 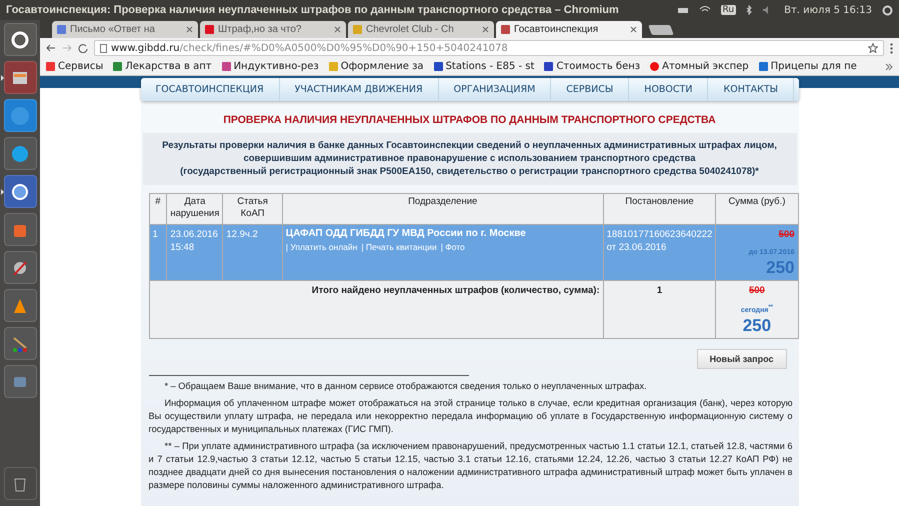 I want to click on new-tab-button, so click(x=661, y=30).